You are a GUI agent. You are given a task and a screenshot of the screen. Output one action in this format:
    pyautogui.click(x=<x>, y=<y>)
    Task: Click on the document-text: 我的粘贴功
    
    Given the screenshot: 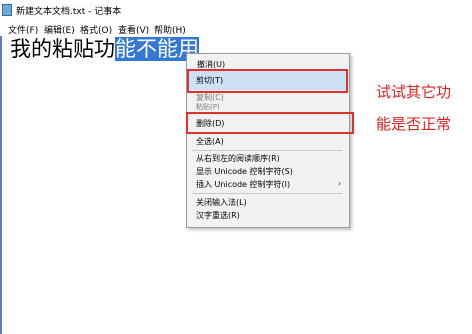 What is the action you would take?
    pyautogui.click(x=62, y=49)
    